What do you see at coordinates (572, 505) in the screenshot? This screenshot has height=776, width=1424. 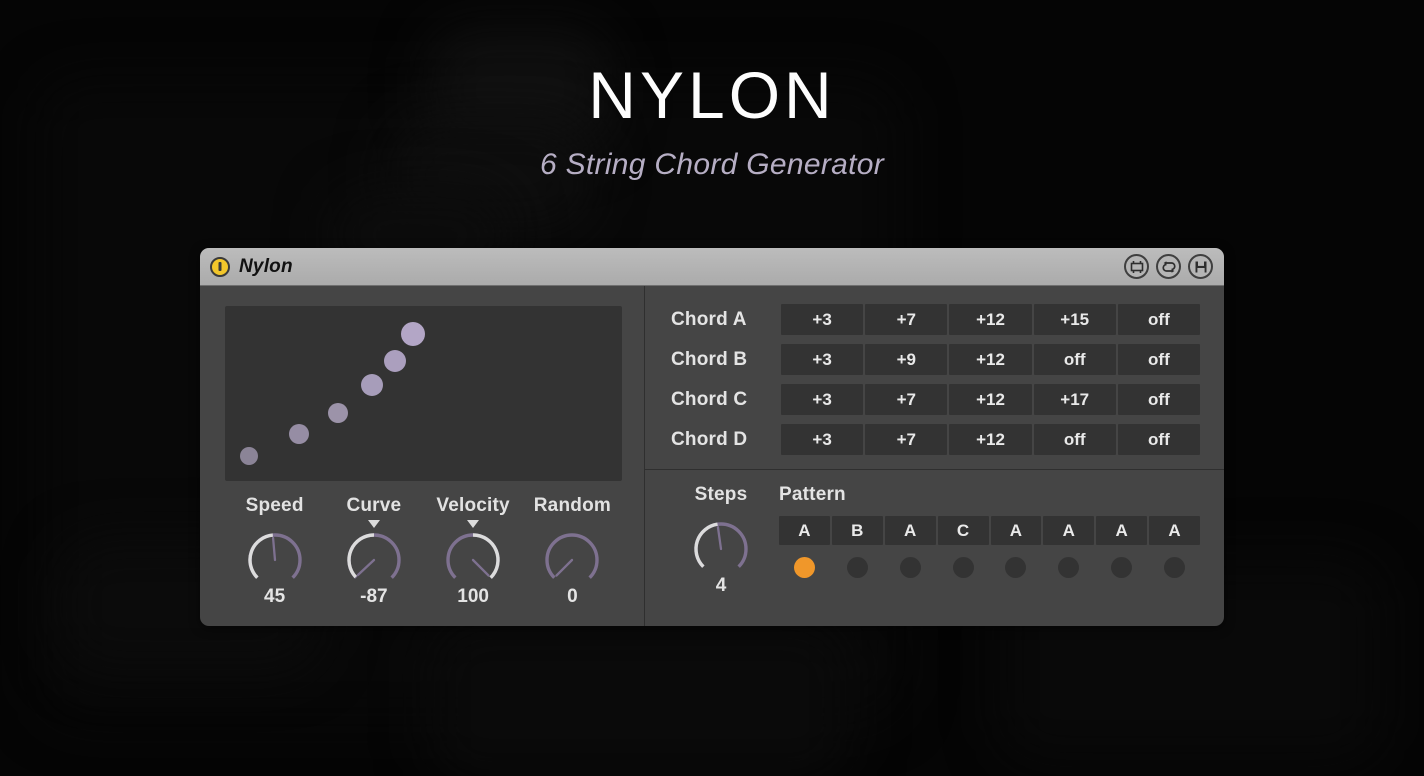 I see `random-knob-label: Random` at bounding box center [572, 505].